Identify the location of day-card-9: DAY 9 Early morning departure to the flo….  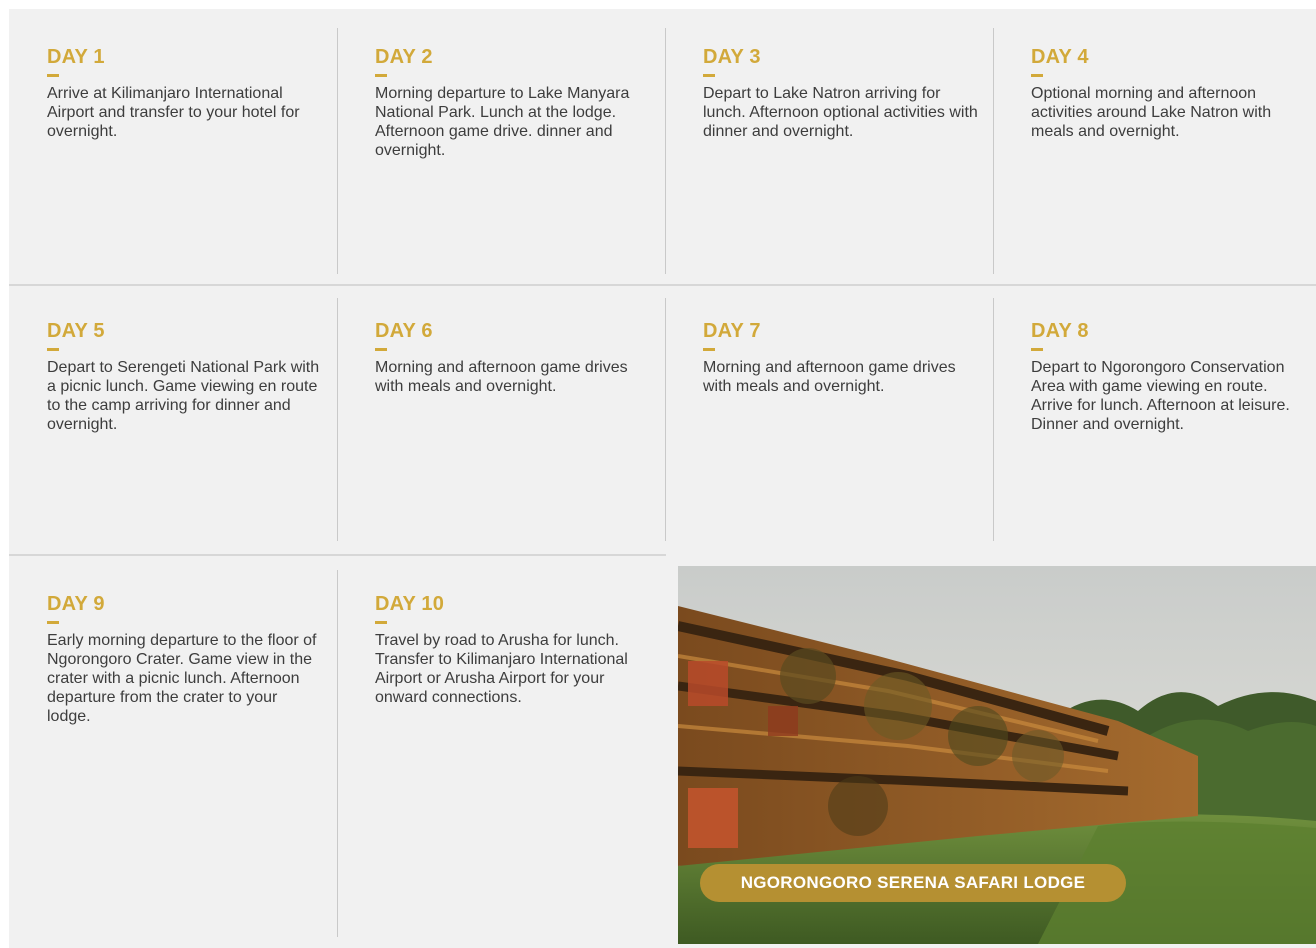
(184, 659).